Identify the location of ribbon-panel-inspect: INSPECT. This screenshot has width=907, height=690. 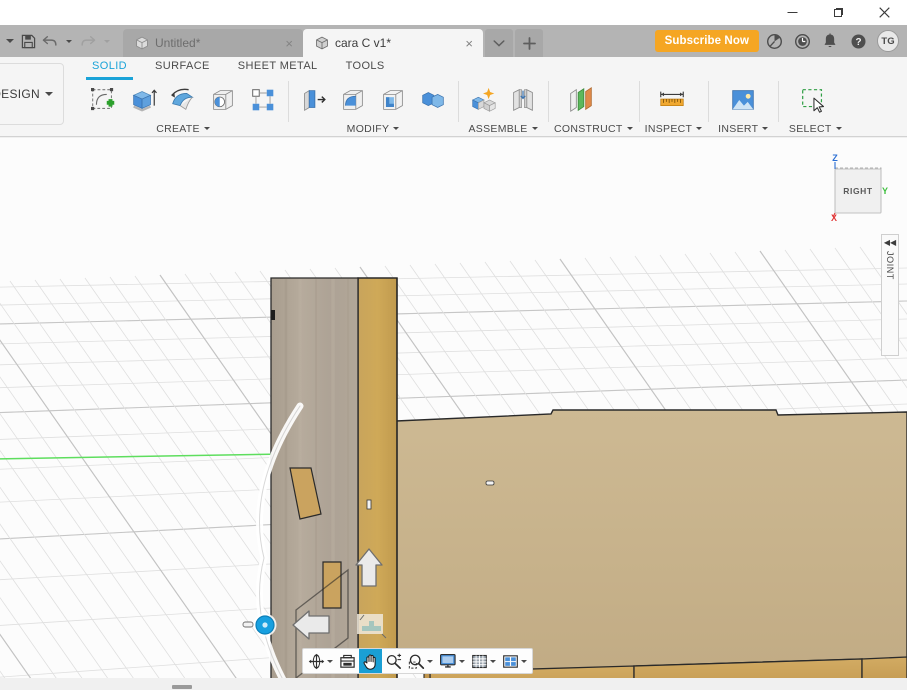
(673, 107).